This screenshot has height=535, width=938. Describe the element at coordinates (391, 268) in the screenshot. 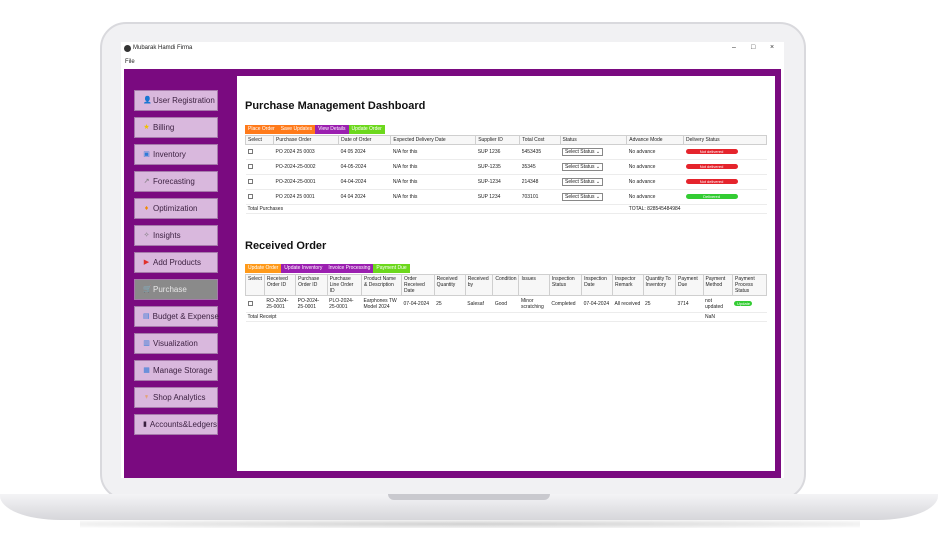

I see `payment-due-button: Payment Due` at that location.